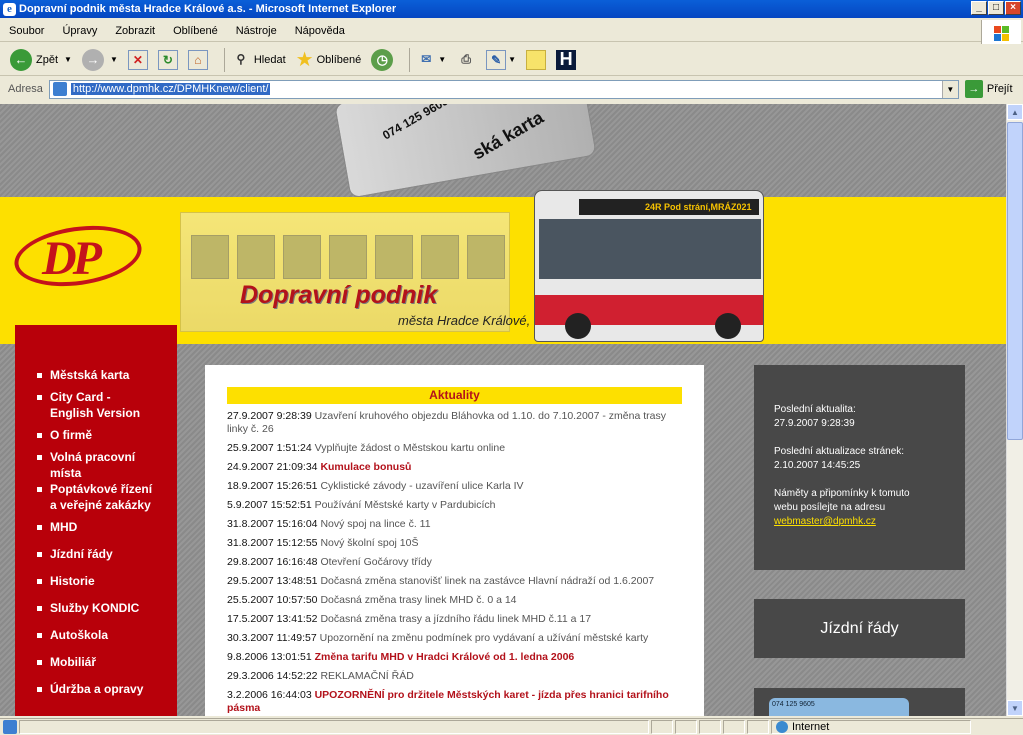  Describe the element at coordinates (26, 31) in the screenshot. I see `menu-soubor: Soubor` at that location.